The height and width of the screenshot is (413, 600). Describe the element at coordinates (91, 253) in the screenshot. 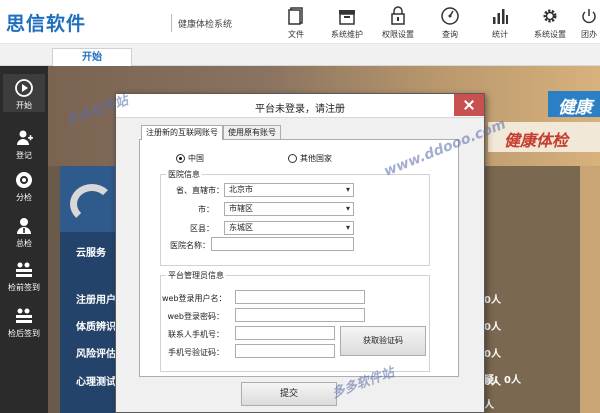

I see `stats-row-cloud: 云服务` at that location.